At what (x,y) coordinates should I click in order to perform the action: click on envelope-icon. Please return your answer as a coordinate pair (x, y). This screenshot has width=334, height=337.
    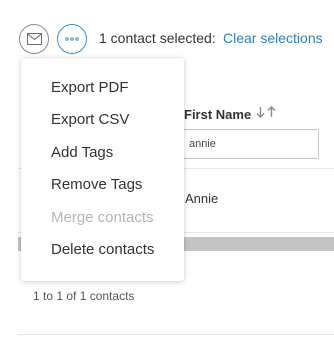
    Looking at the image, I should click on (34, 39).